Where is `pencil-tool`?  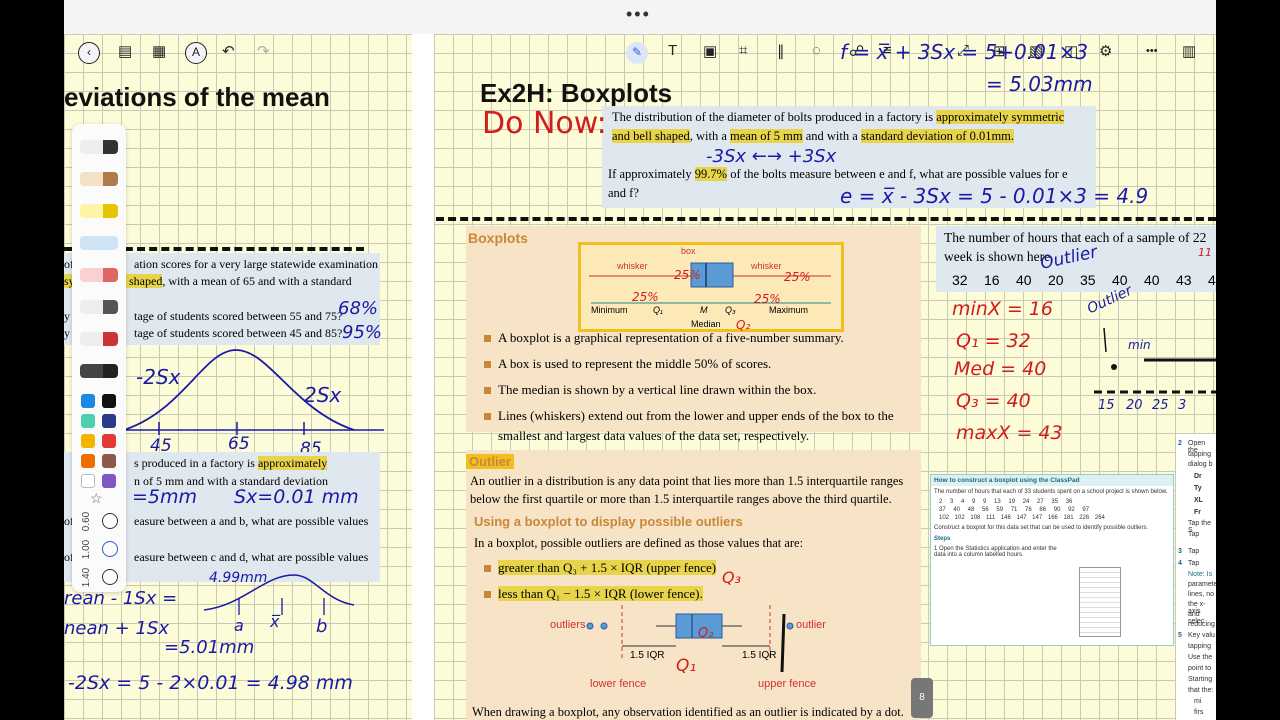
pencil-tool is located at coordinates (99, 179).